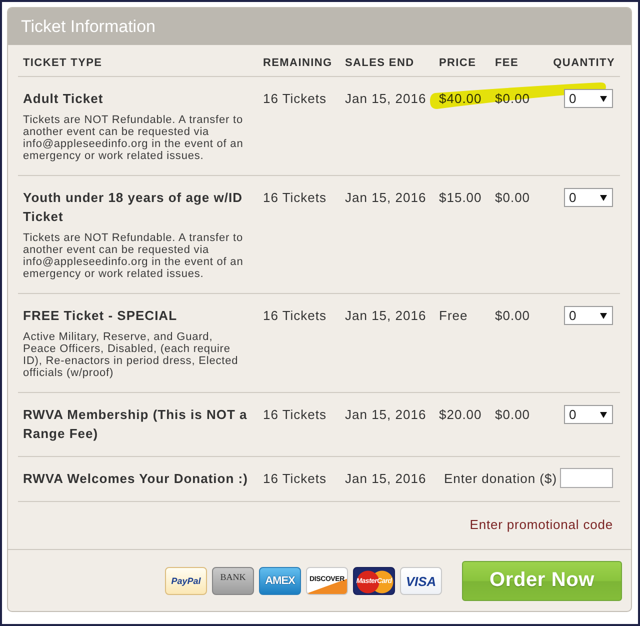  I want to click on column-header: TICKET TYPE, so click(62, 63).